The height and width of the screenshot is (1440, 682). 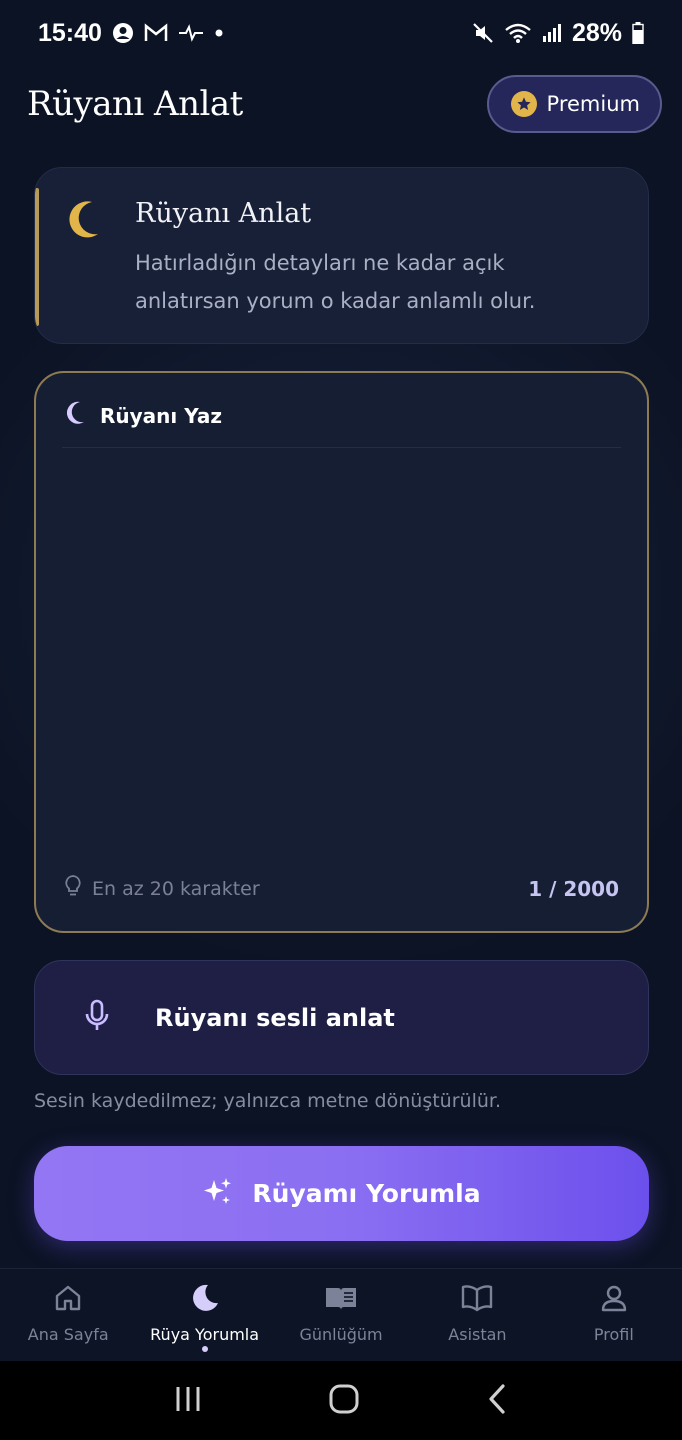 What do you see at coordinates (341, 33) in the screenshot?
I see `status-bar: 15:40 28%` at bounding box center [341, 33].